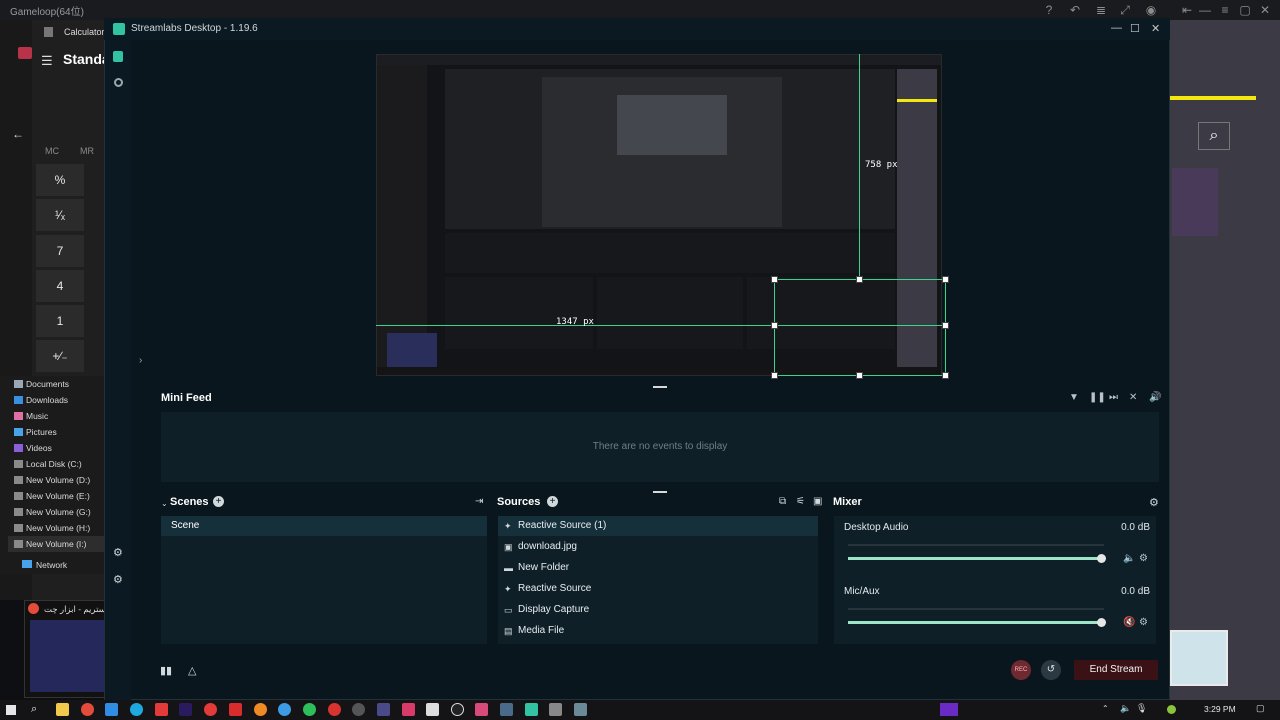 The width and height of the screenshot is (1280, 720). I want to click on menu-icon: ≣, so click(1101, 10).